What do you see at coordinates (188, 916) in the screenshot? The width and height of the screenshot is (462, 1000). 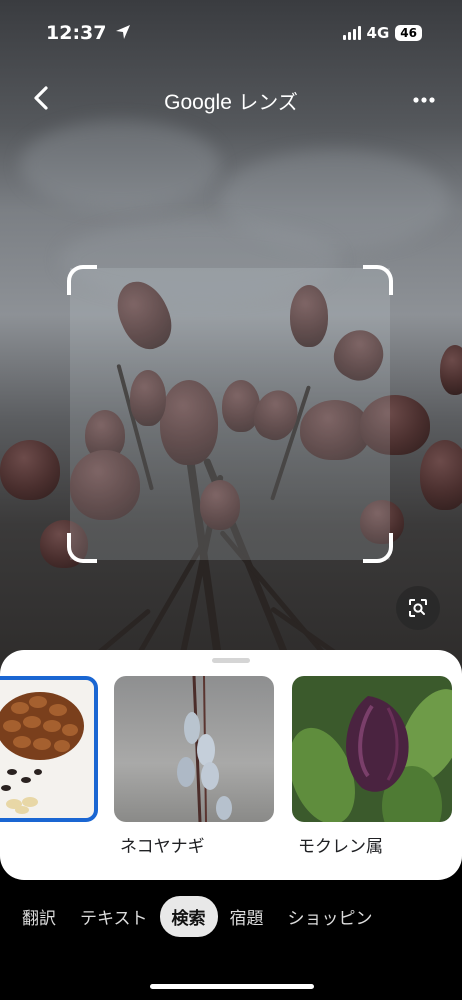 I see `tab-search: 検索` at bounding box center [188, 916].